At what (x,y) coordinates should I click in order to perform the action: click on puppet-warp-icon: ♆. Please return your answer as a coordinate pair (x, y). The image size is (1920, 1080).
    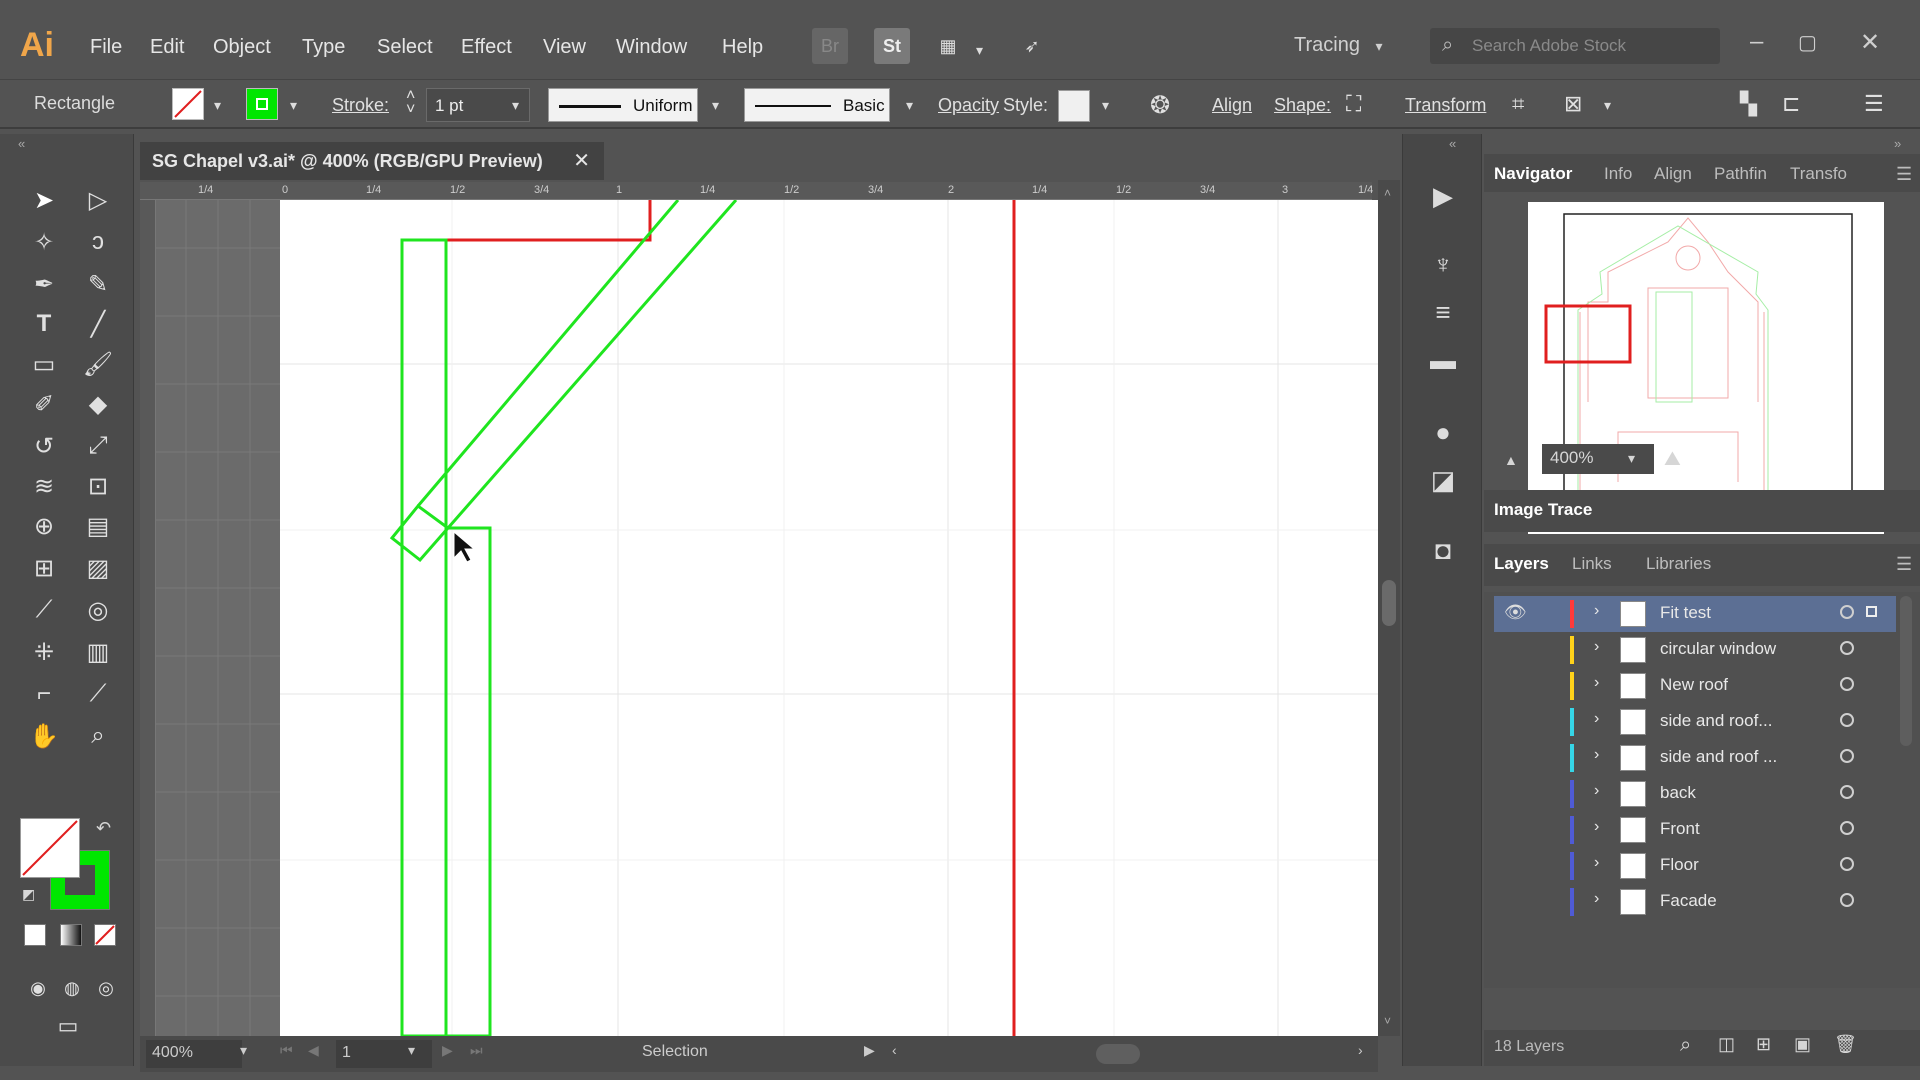
    Looking at the image, I should click on (1443, 264).